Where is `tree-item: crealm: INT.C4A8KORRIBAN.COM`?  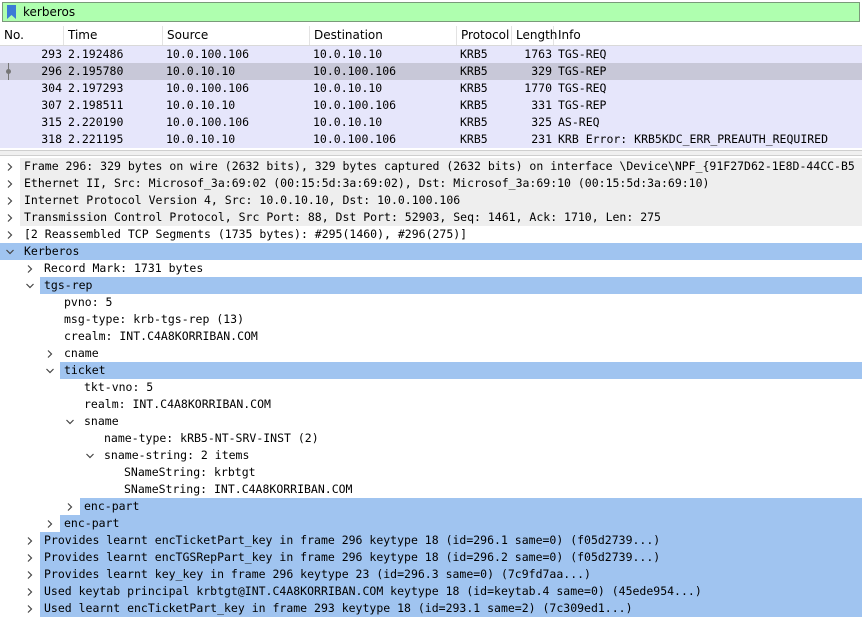 tree-item: crealm: INT.C4A8KORRIBAN.COM is located at coordinates (431, 336).